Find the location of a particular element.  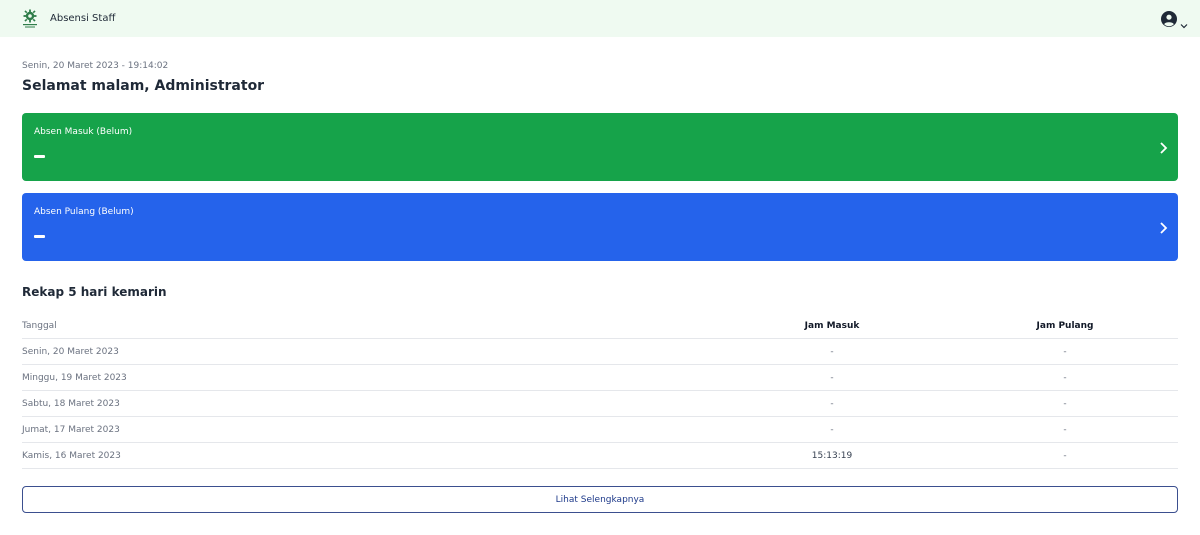

column-header-jam-masuk: Jam Masuk is located at coordinates (832, 326).